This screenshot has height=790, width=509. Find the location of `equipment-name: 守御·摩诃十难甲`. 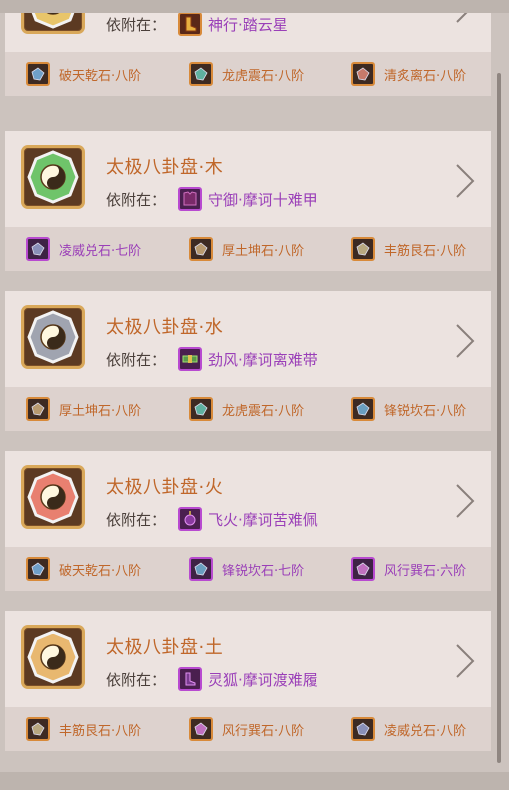

equipment-name: 守御·摩诃十难甲 is located at coordinates (263, 199).